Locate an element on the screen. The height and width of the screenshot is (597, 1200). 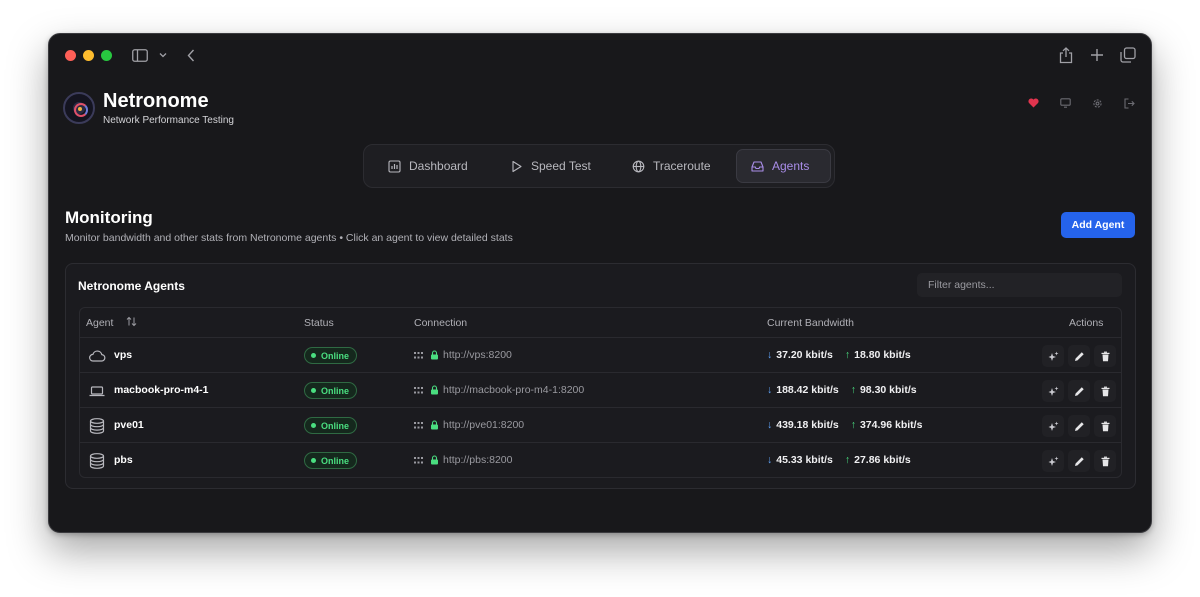
main-nav: Dashboard Speed Test Traceroute Agents is located at coordinates (599, 166).